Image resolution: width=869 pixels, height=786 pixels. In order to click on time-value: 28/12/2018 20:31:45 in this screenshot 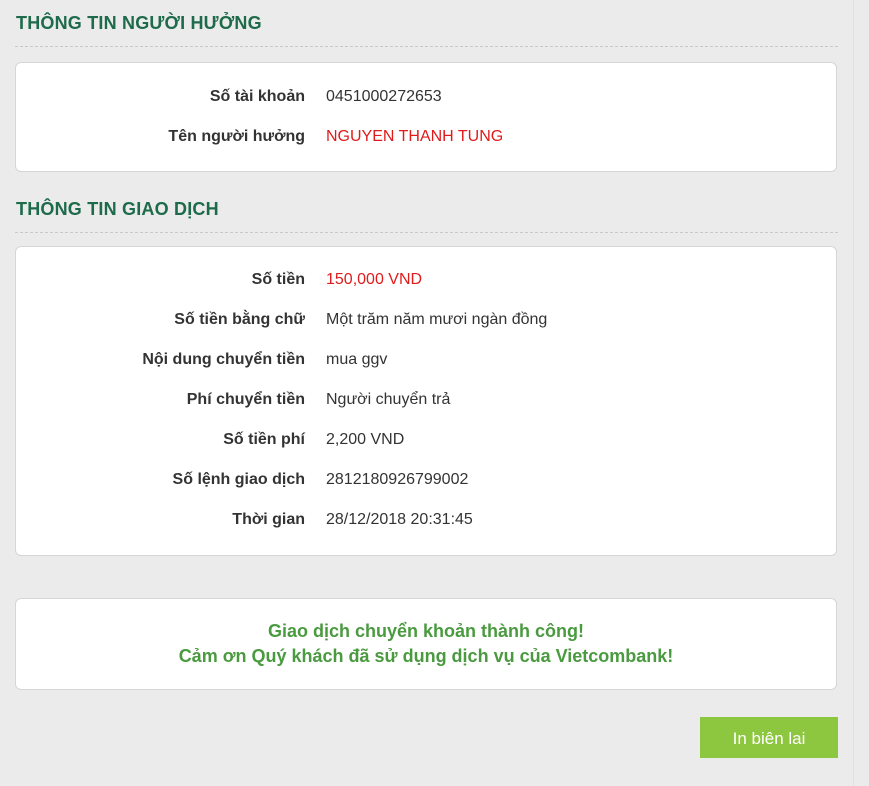, I will do `click(399, 519)`.